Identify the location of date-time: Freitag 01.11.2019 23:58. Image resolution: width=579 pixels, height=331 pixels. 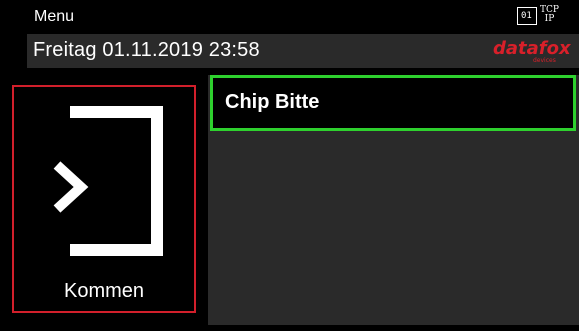
(146, 50).